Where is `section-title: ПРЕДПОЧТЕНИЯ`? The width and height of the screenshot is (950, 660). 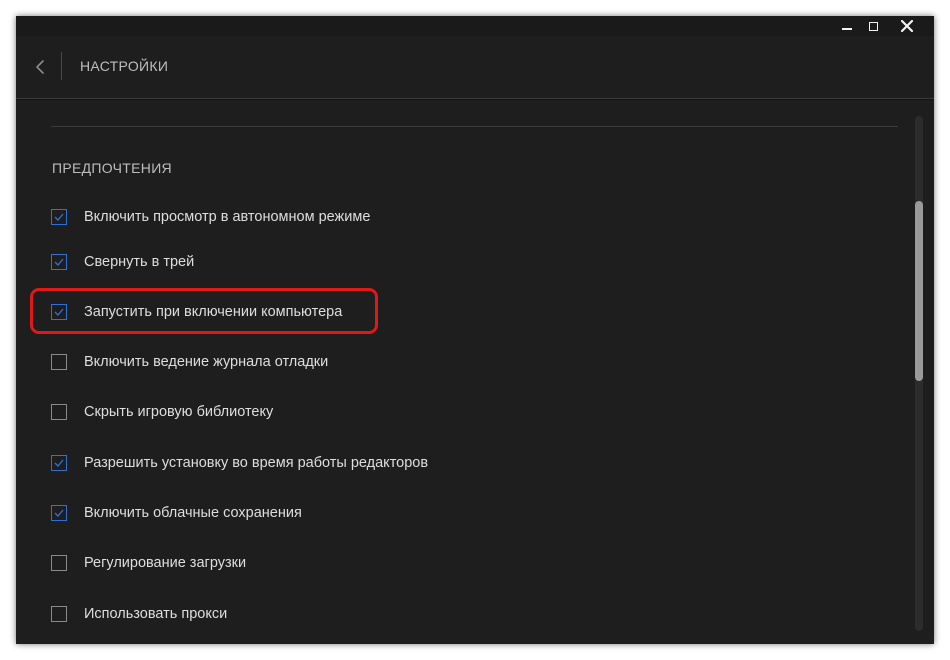 section-title: ПРЕДПОЧТЕНИЯ is located at coordinates (112, 168).